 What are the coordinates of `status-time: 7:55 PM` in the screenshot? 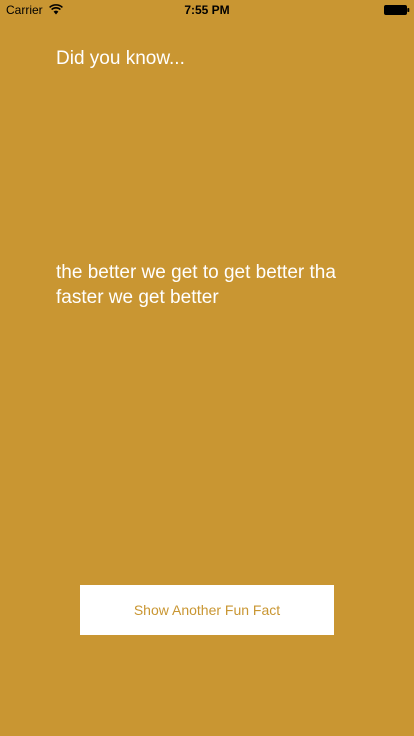 It's located at (207, 10).